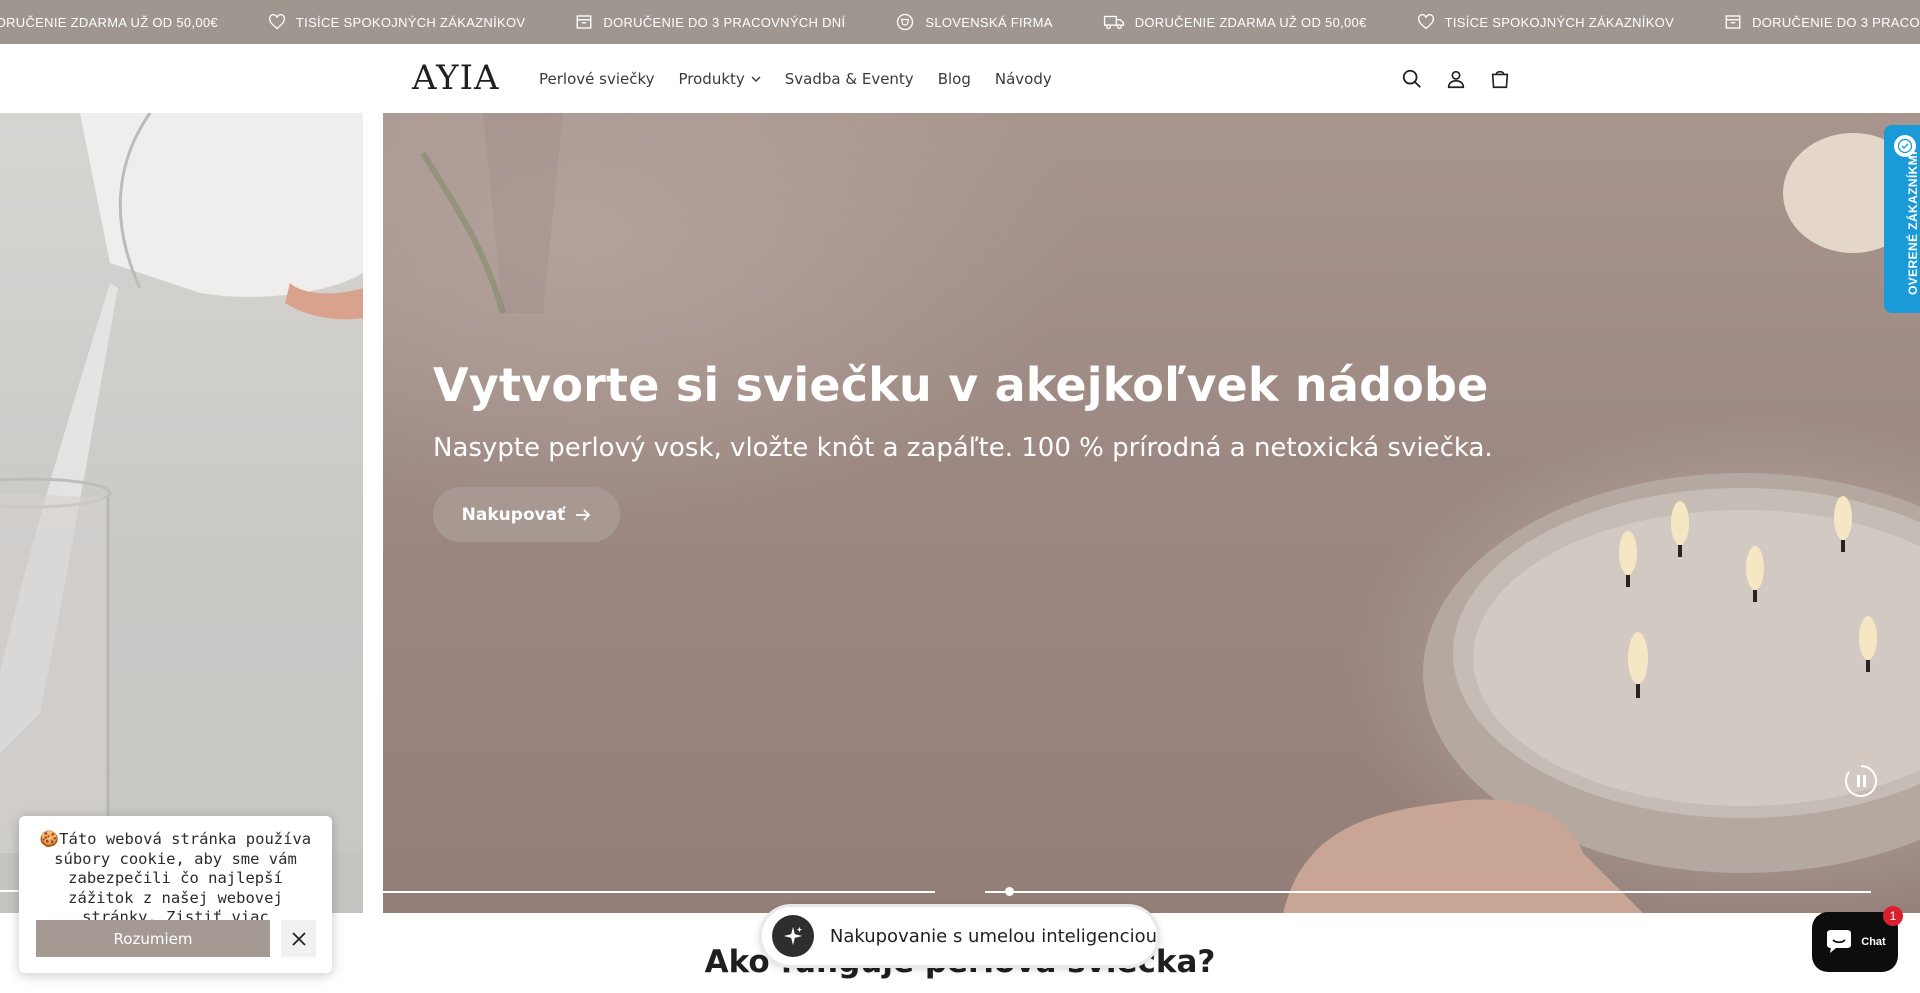 Image resolution: width=1920 pixels, height=993 pixels. I want to click on sparkle-icon, so click(793, 936).